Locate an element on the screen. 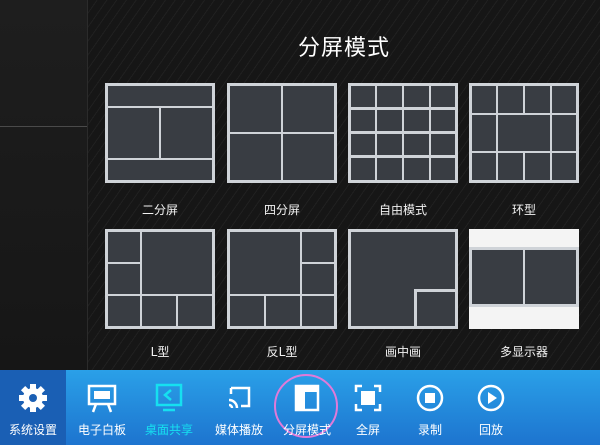 This screenshot has height=445, width=600. ring-layout-icon is located at coordinates (524, 133).